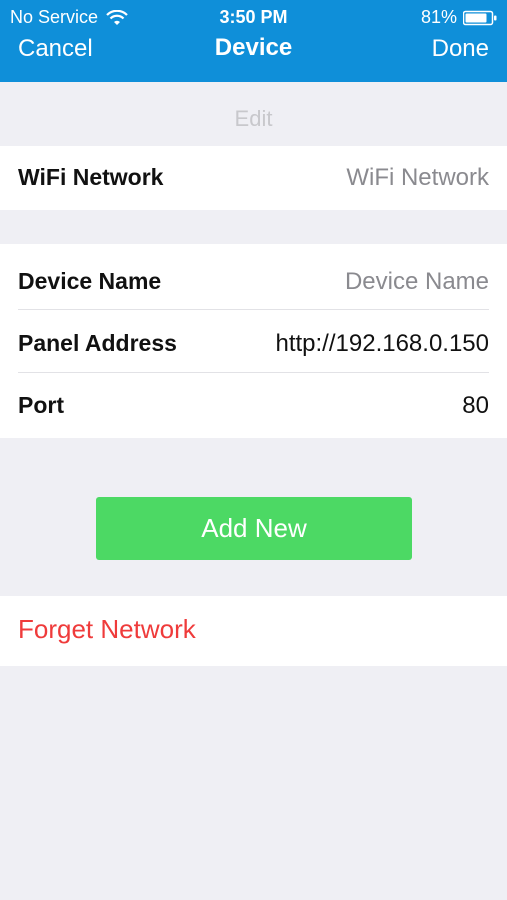 The image size is (507, 900). I want to click on wifi-network-row: WiFi Network WiFi Network, so click(253, 178).